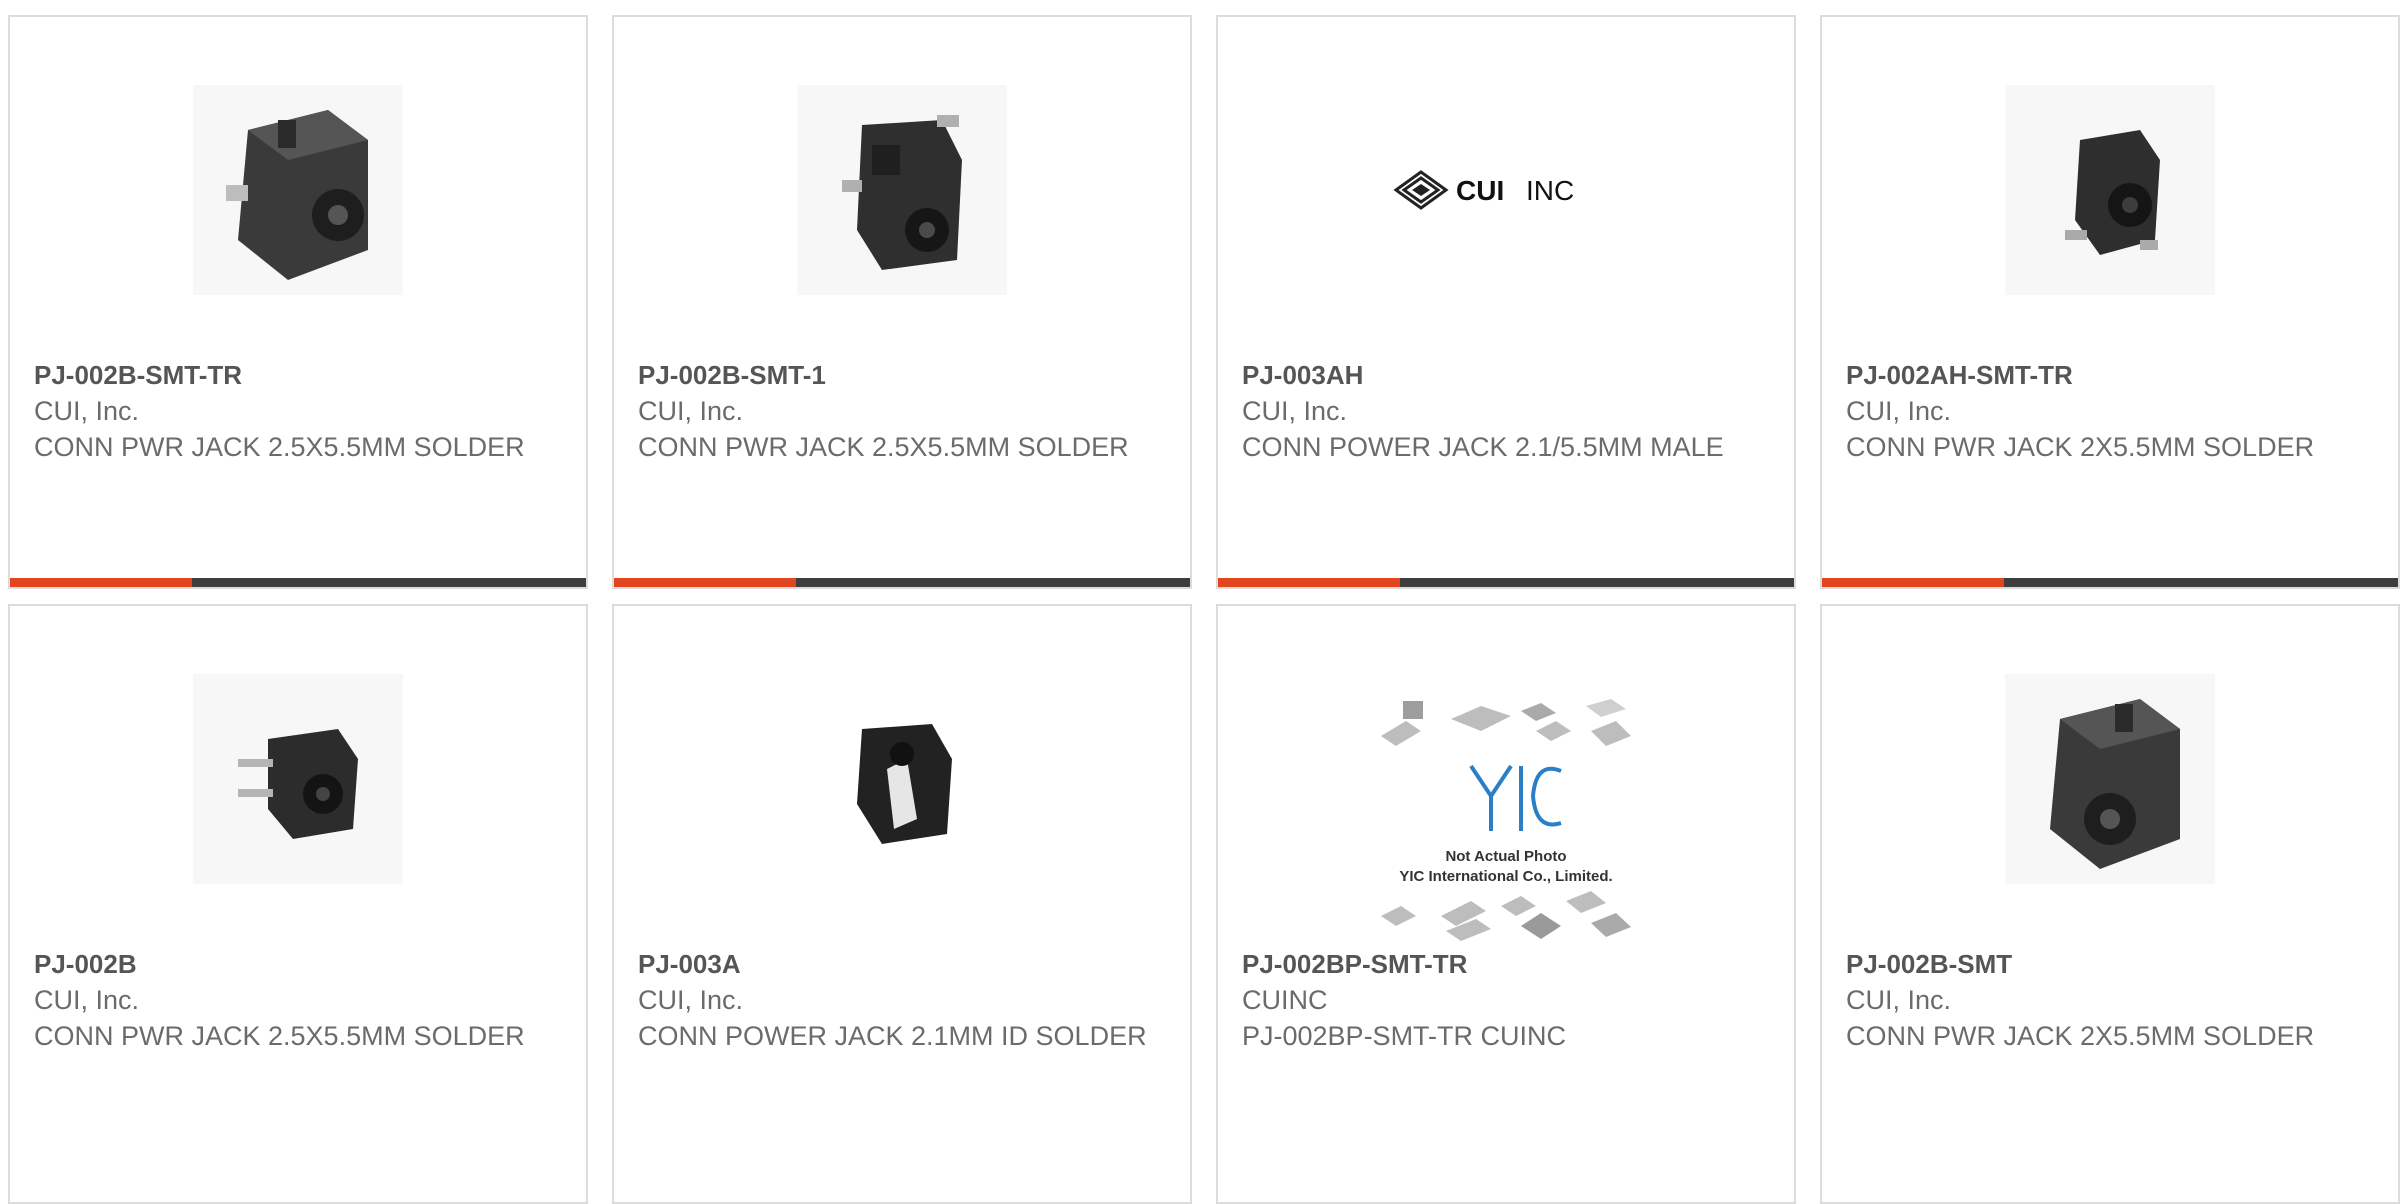 Image resolution: width=2400 pixels, height=1204 pixels. Describe the element at coordinates (2112, 964) in the screenshot. I see `part-number: PJ-002B-SMT` at that location.